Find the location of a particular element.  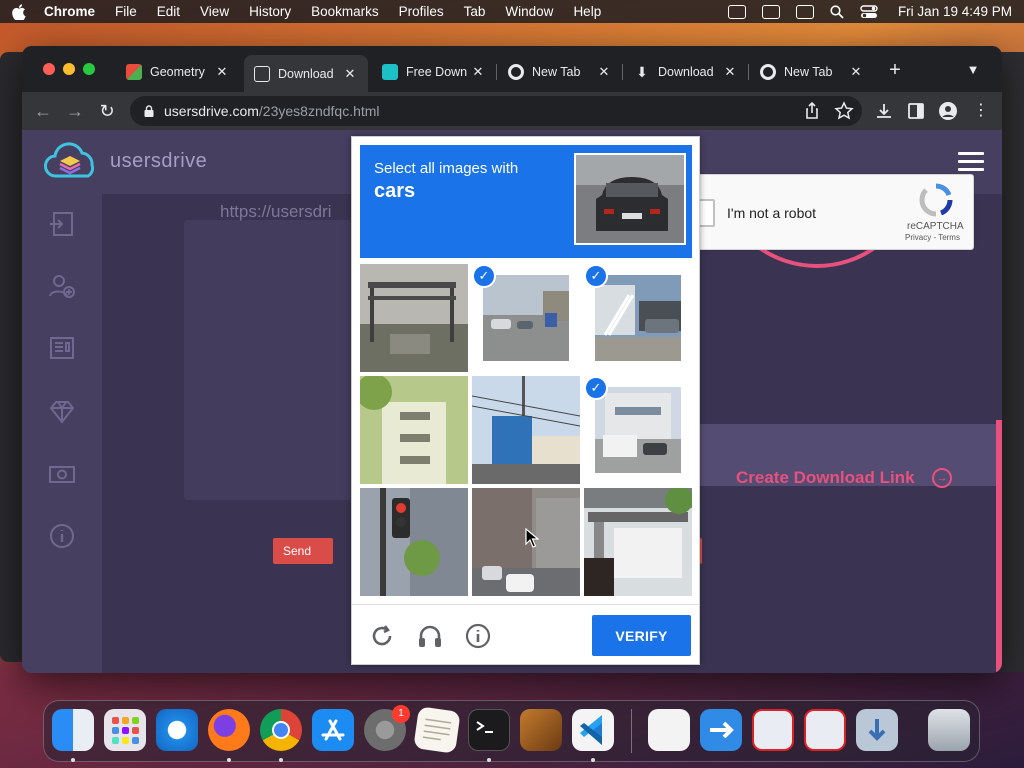

minimized-window-2-icon is located at coordinates (825, 730).